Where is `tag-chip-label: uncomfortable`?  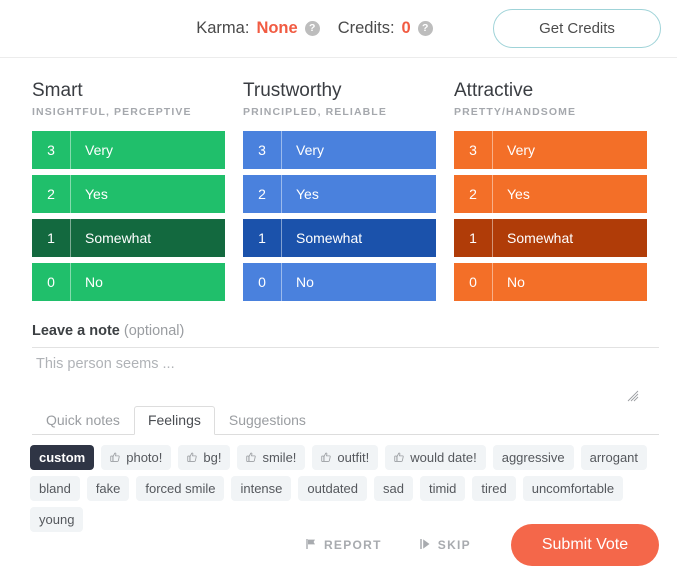
tag-chip-label: uncomfortable is located at coordinates (573, 488).